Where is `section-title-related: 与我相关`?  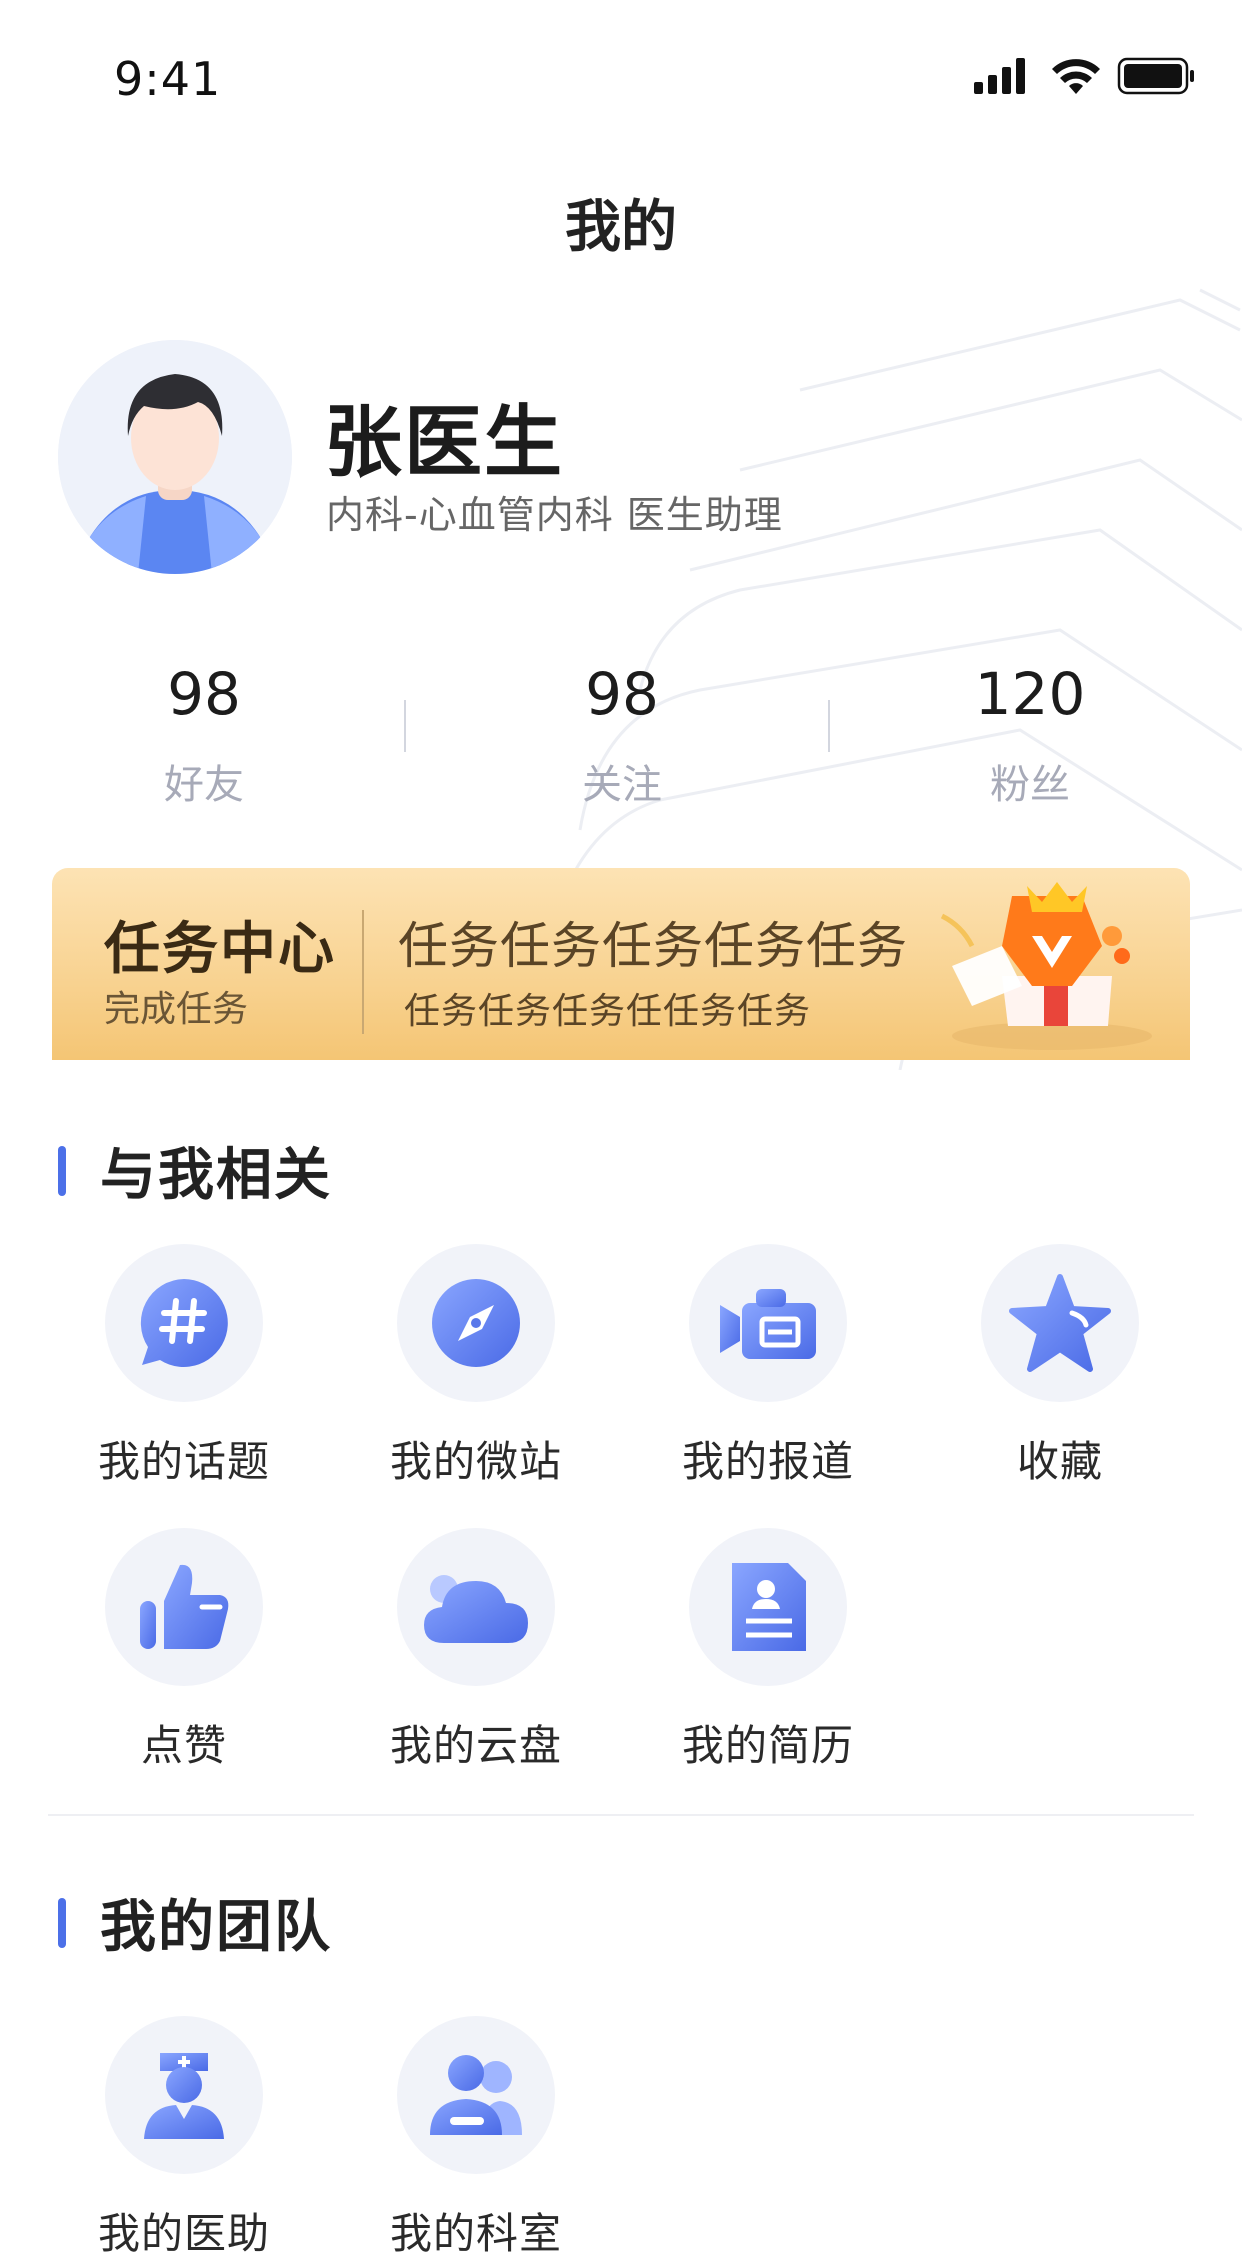
section-title-related: 与我相关 is located at coordinates (216, 1175).